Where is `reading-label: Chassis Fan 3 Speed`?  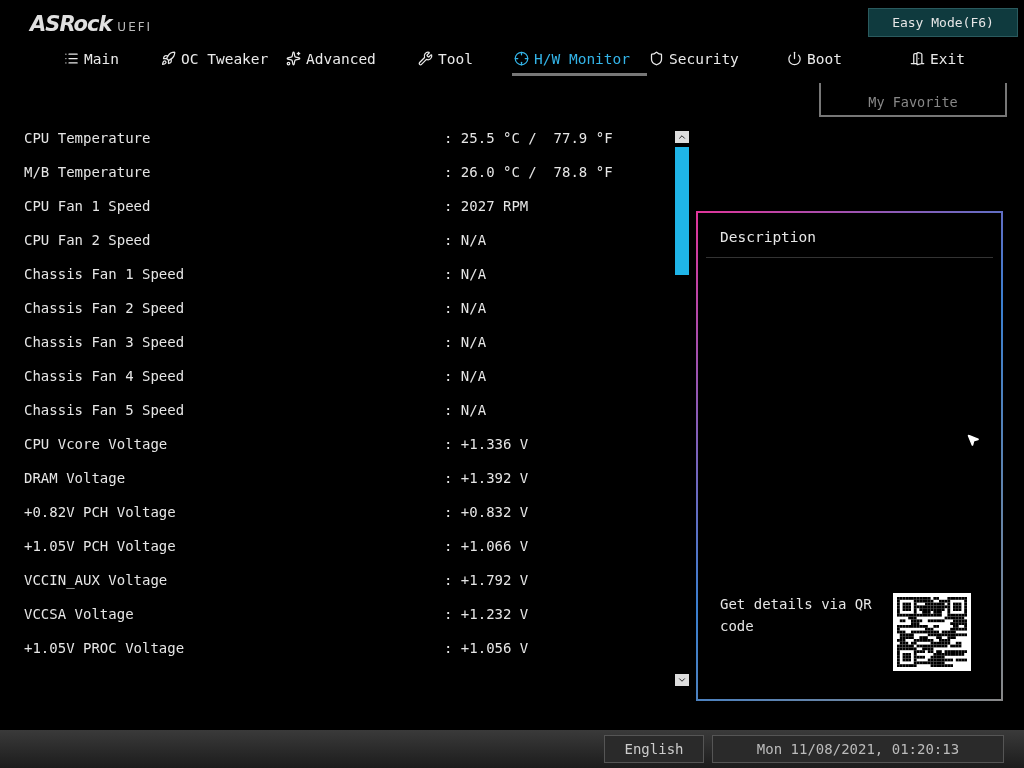
reading-label: Chassis Fan 3 Speed is located at coordinates (105, 342).